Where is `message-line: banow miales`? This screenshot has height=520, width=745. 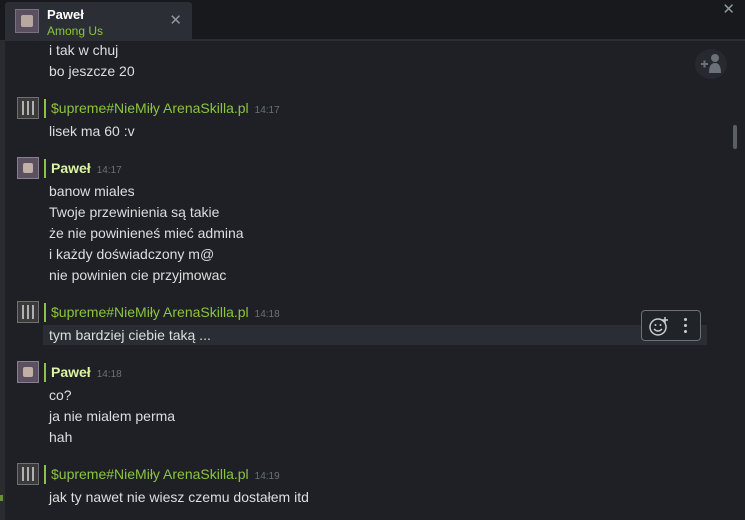 message-line: banow miales is located at coordinates (92, 191).